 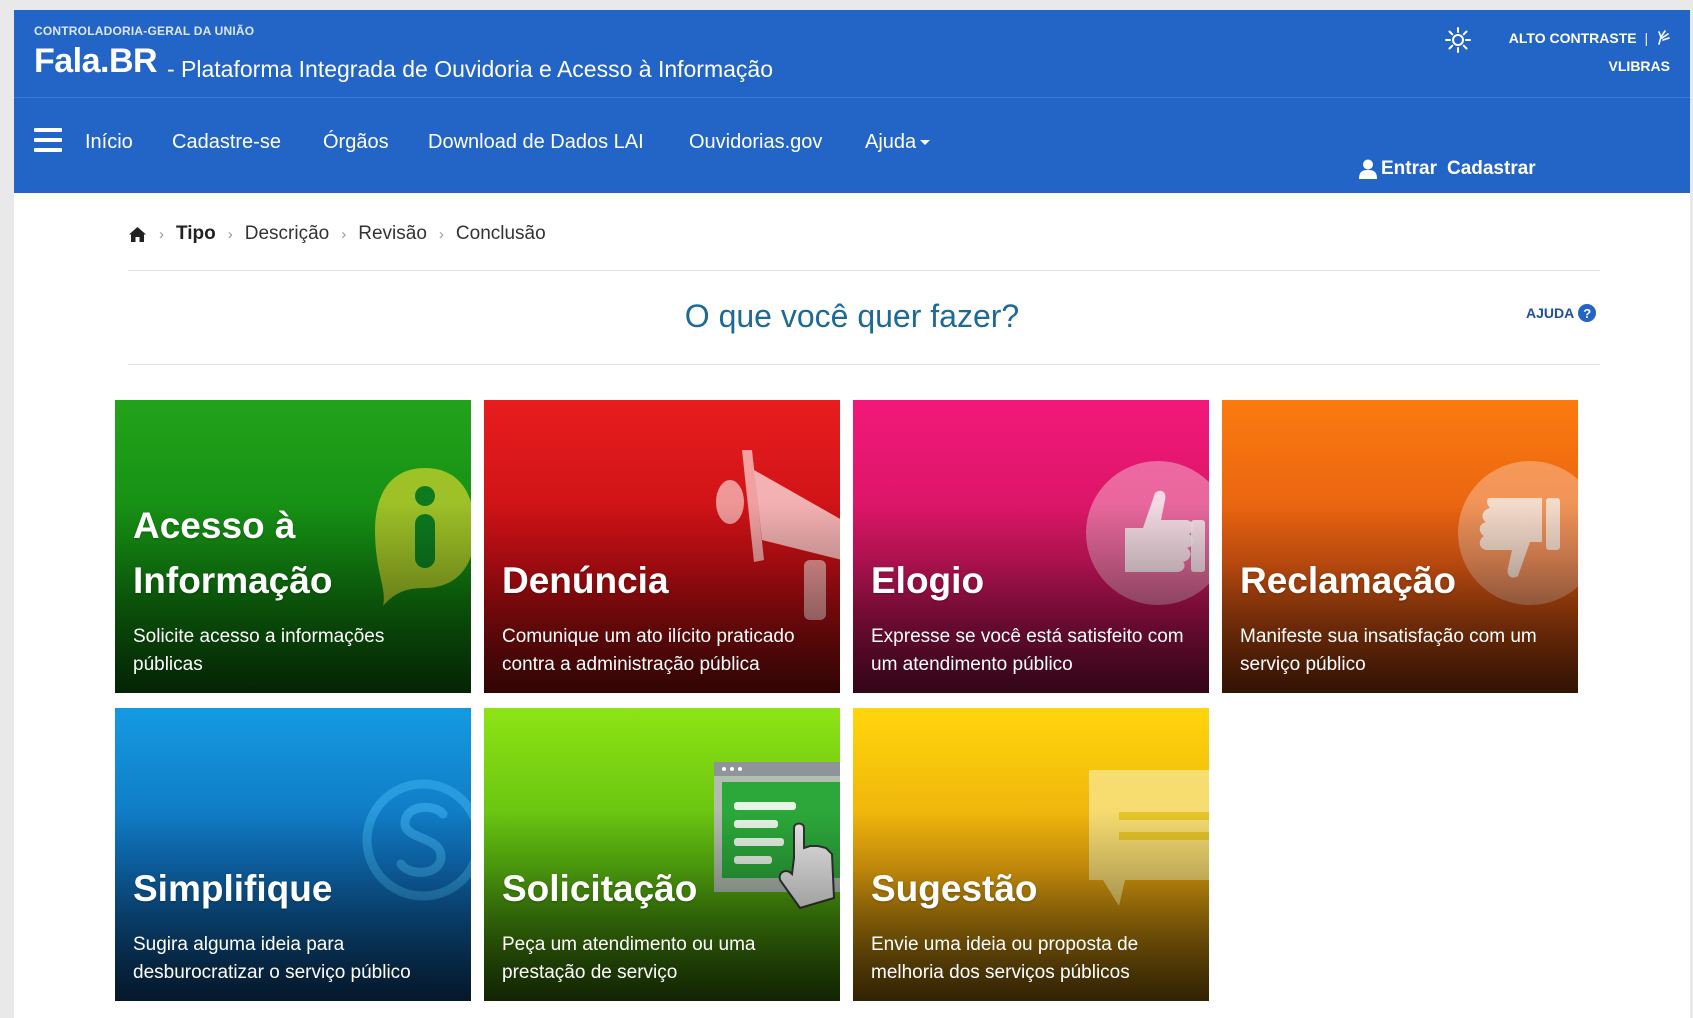 What do you see at coordinates (1639, 66) in the screenshot?
I see `vlibras-link: VLIBRAS` at bounding box center [1639, 66].